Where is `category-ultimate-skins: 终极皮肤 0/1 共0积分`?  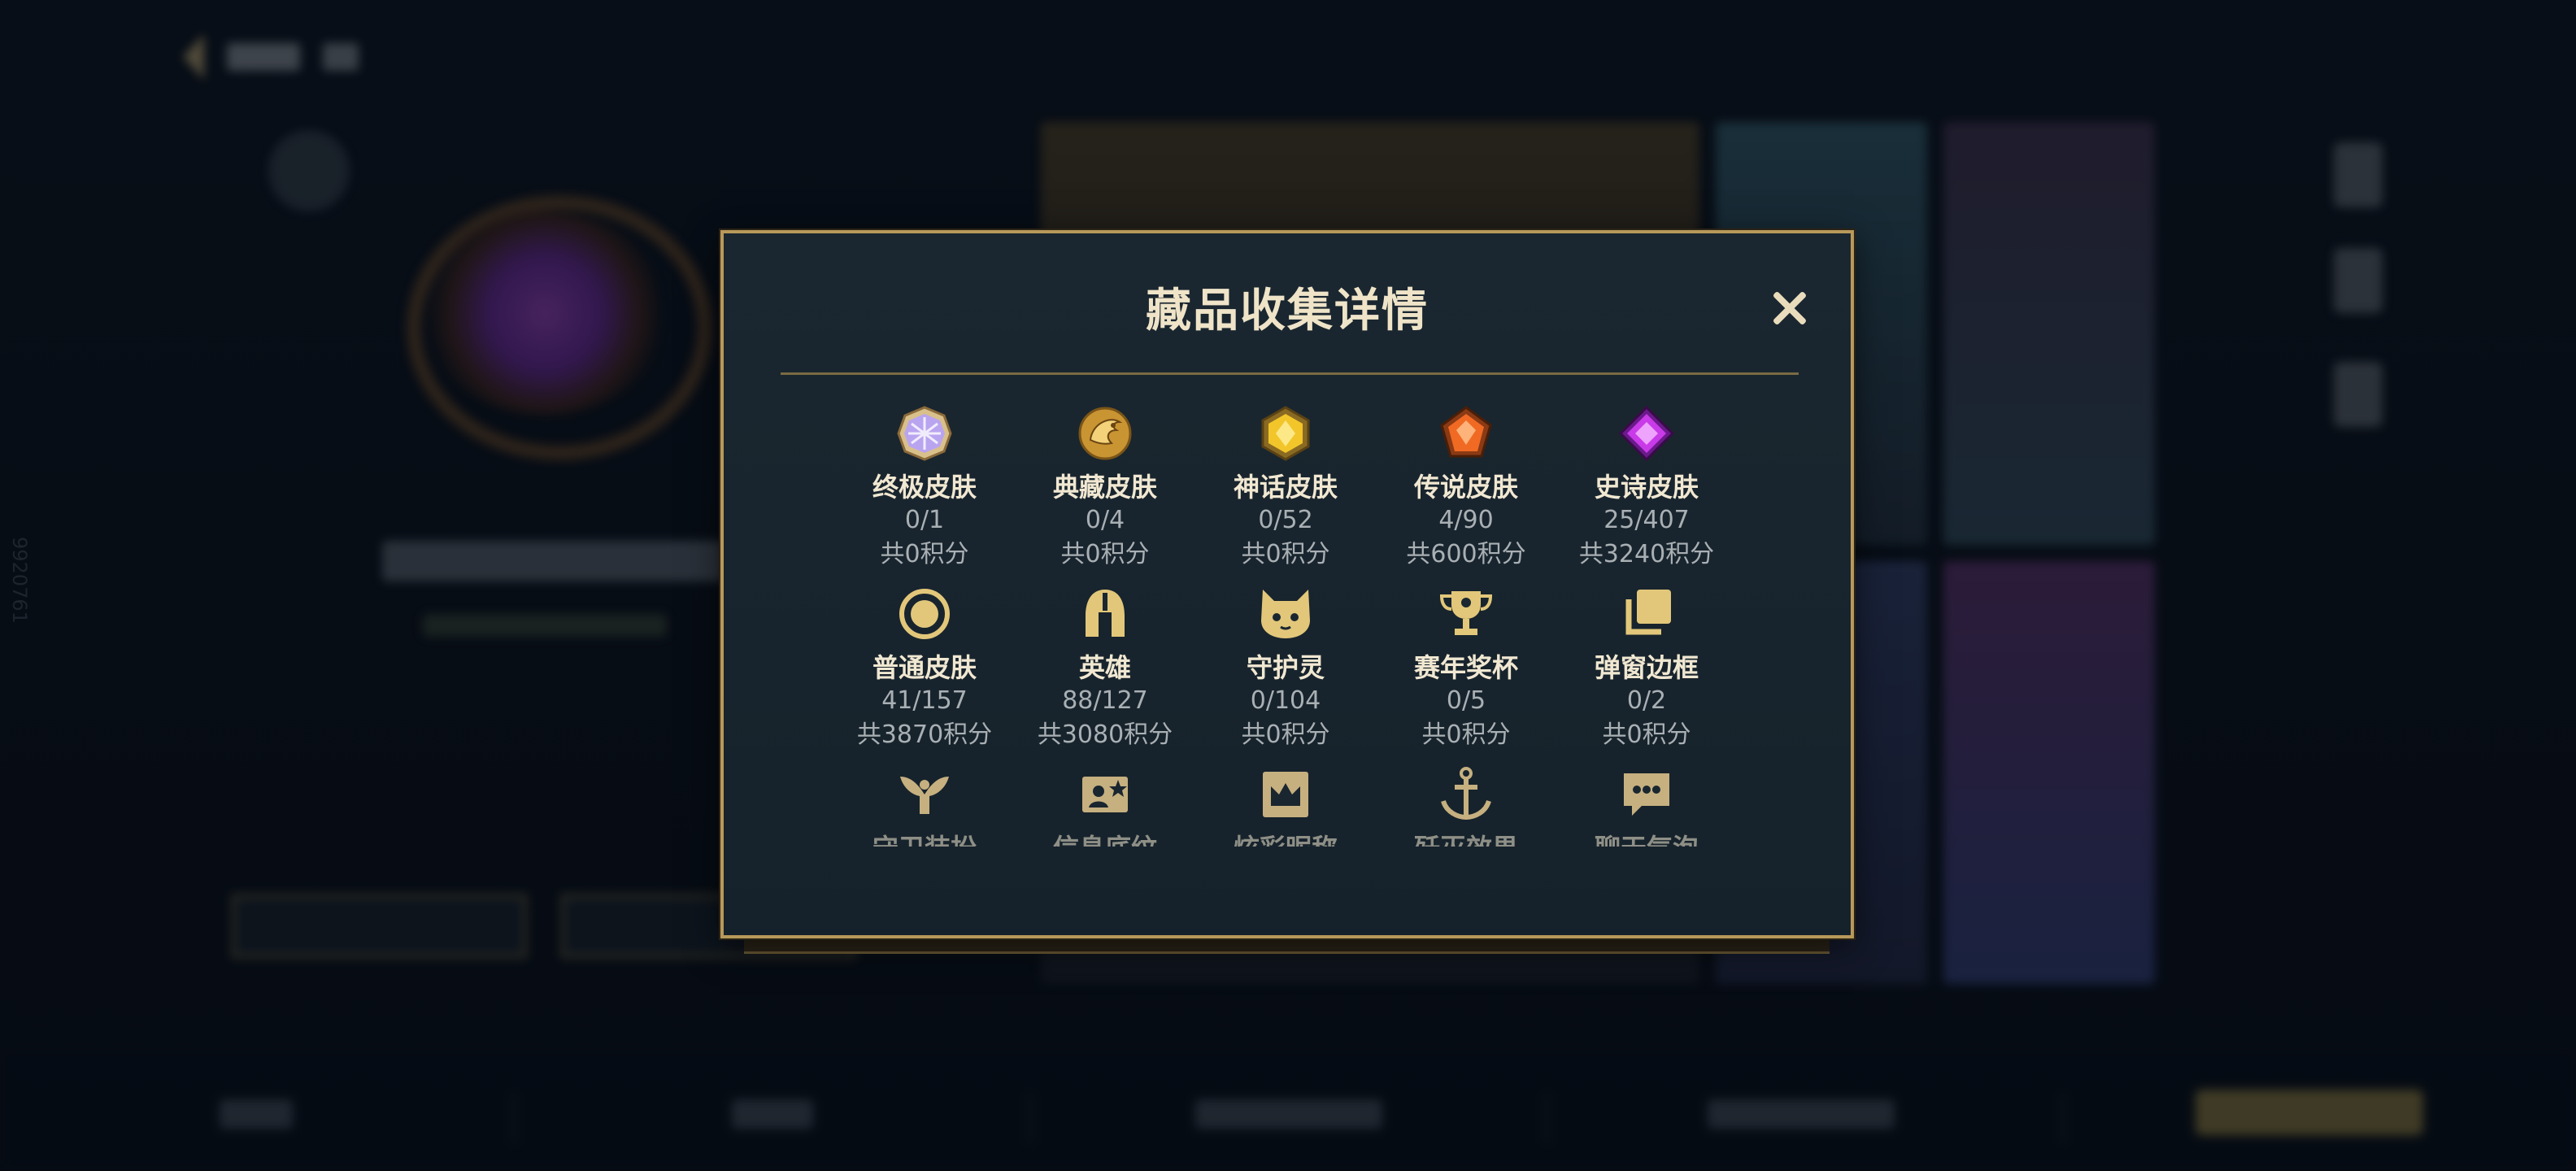
category-ultimate-skins: 终极皮肤 0/1 共0积分 is located at coordinates (924, 488).